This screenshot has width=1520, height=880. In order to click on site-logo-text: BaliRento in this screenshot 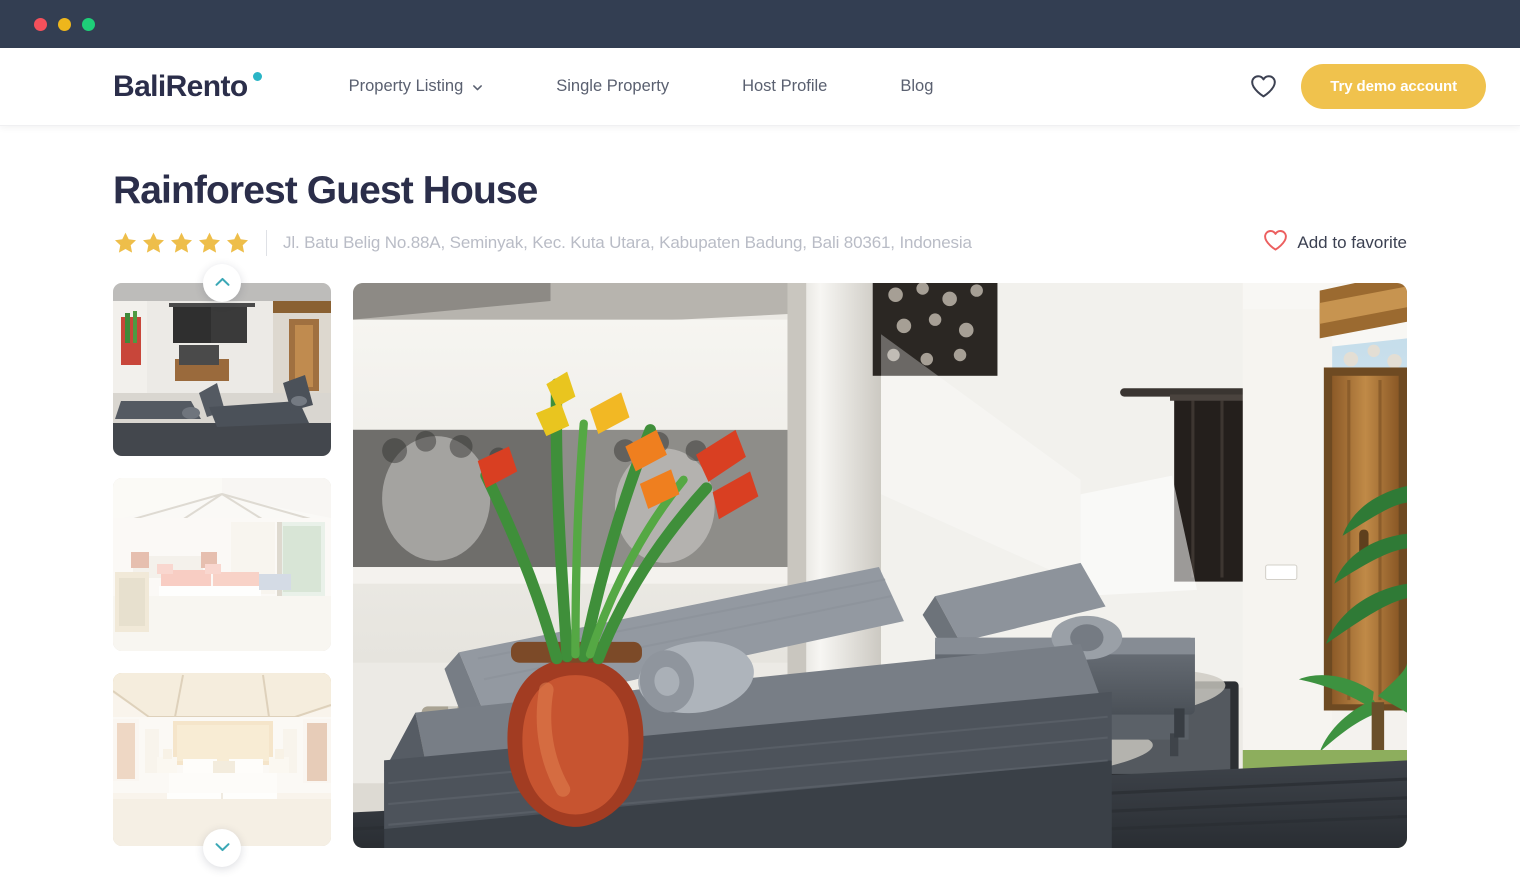, I will do `click(180, 86)`.